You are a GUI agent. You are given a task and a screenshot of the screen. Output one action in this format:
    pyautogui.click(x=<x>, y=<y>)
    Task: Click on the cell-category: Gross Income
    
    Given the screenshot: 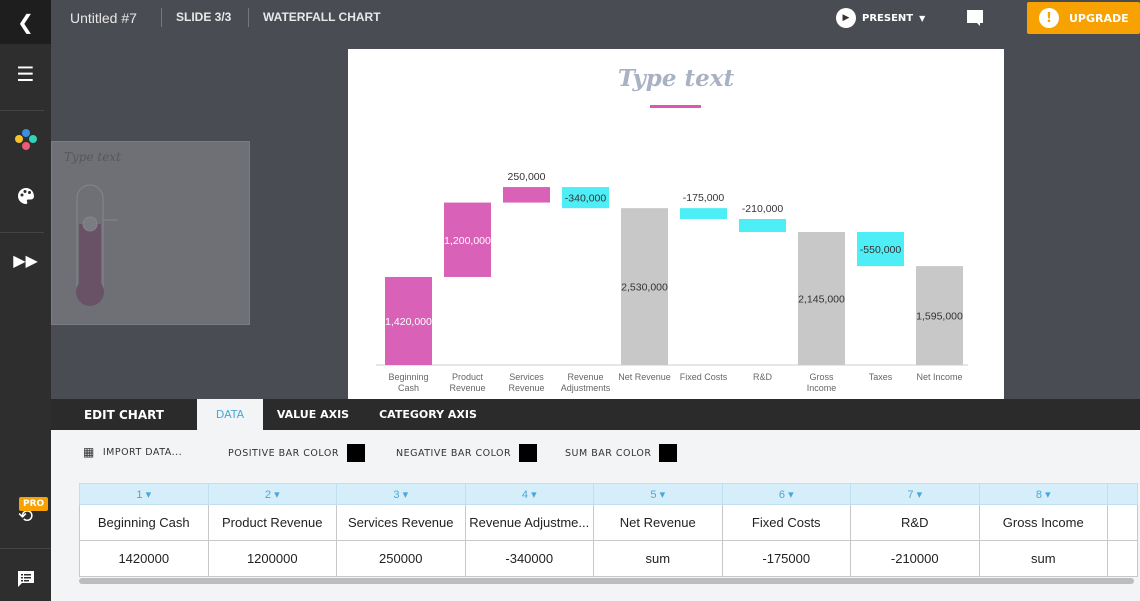 What is the action you would take?
    pyautogui.click(x=1043, y=522)
    